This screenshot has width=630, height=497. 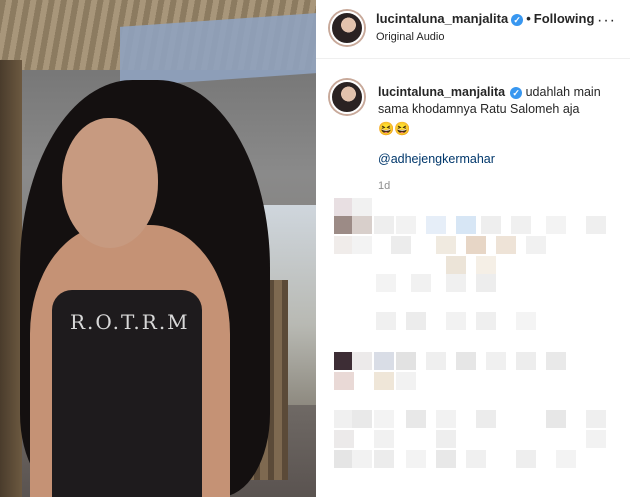 What do you see at coordinates (436, 159) in the screenshot?
I see `mention-link: @adhejengkermahar` at bounding box center [436, 159].